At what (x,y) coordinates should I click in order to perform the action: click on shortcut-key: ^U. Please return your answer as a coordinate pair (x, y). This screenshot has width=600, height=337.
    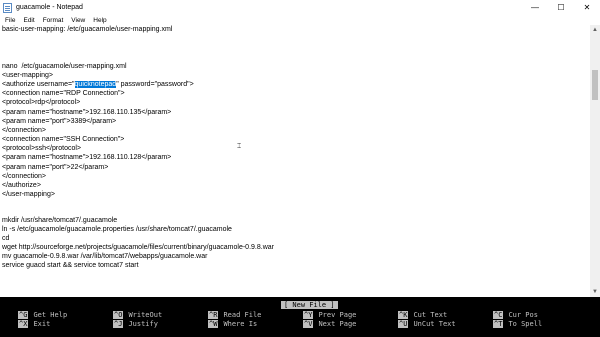
    Looking at the image, I should click on (403, 324).